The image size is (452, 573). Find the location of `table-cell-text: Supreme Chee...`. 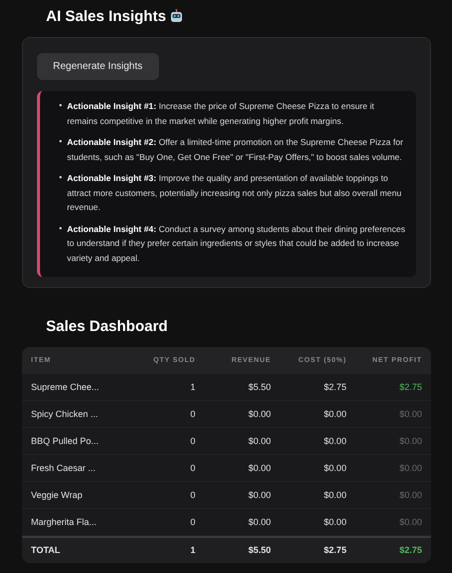

table-cell-text: Supreme Chee... is located at coordinates (65, 387).